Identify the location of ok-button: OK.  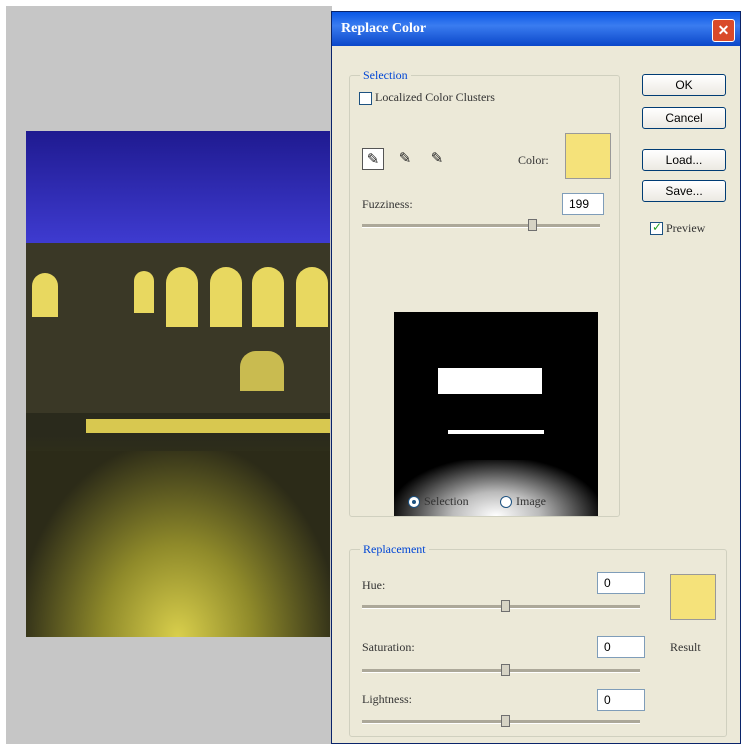
(684, 85).